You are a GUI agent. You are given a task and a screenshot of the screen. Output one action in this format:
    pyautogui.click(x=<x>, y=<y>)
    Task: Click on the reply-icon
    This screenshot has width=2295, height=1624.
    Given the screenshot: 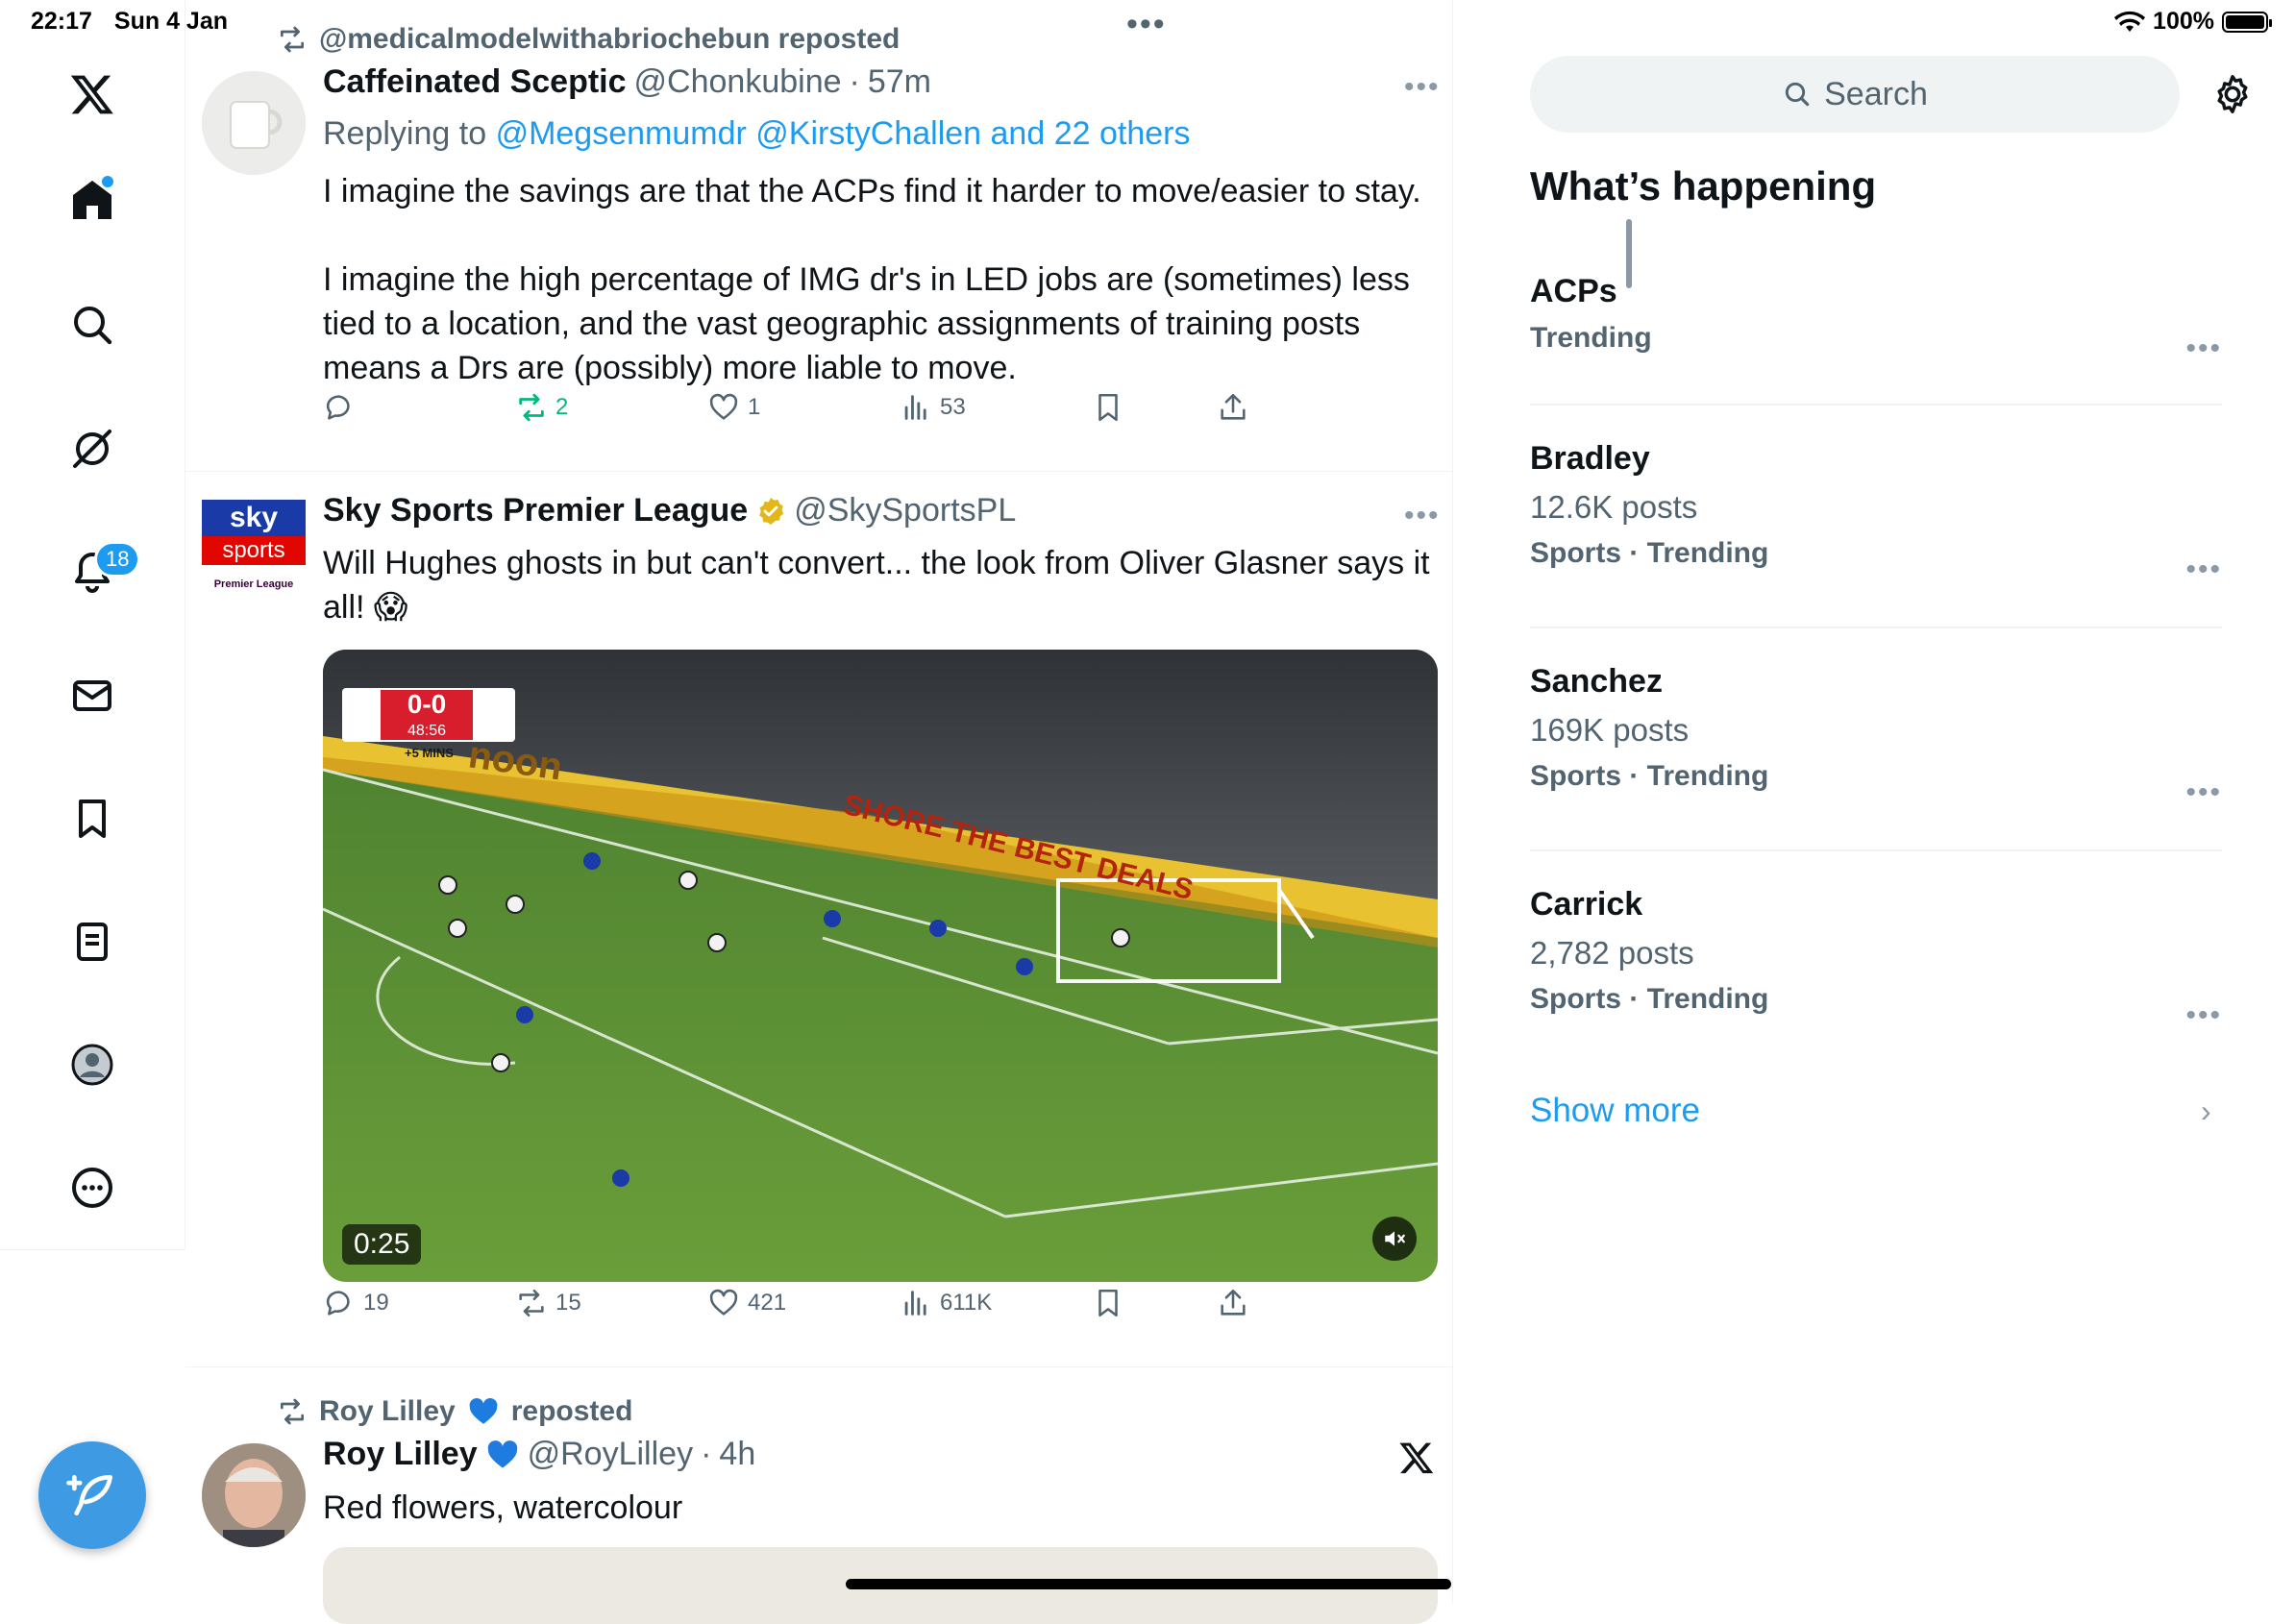 What is the action you would take?
    pyautogui.click(x=338, y=407)
    